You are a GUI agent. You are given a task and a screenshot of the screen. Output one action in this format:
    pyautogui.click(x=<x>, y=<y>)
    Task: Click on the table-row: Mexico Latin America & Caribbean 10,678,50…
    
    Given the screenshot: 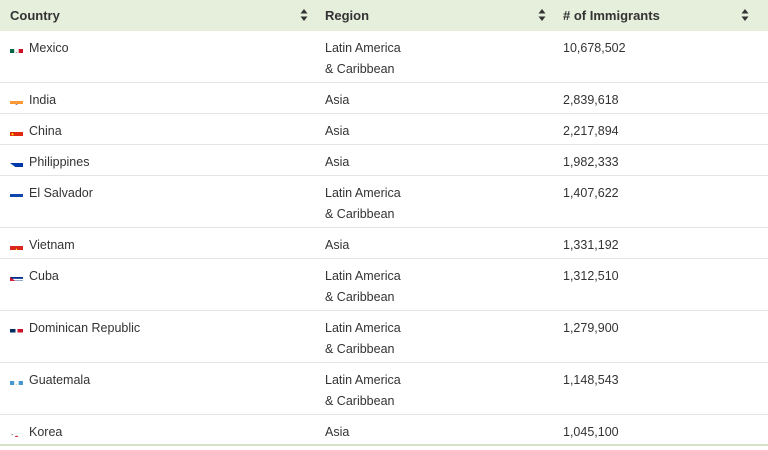 What is the action you would take?
    pyautogui.click(x=384, y=57)
    